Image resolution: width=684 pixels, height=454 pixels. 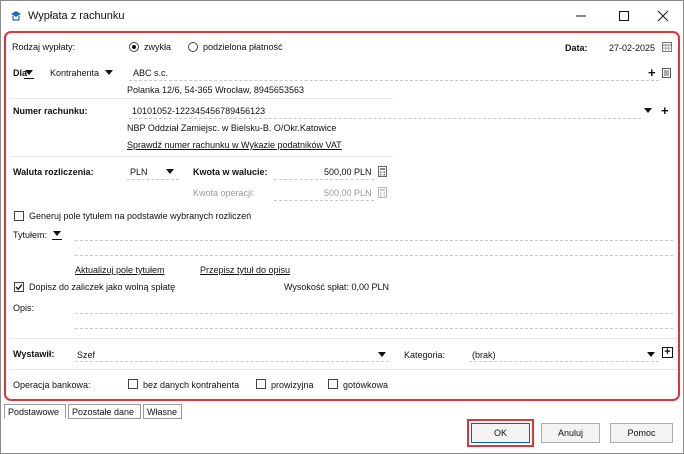 I want to click on operation-amount-underline, so click(x=324, y=200).